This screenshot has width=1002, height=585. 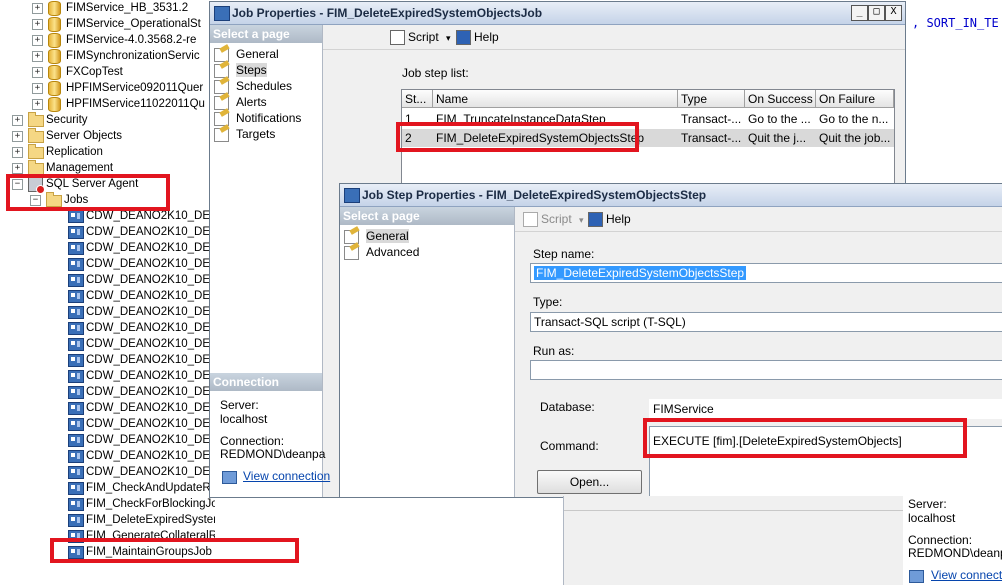 What do you see at coordinates (244, 134) in the screenshot?
I see `page-targets: Targets` at bounding box center [244, 134].